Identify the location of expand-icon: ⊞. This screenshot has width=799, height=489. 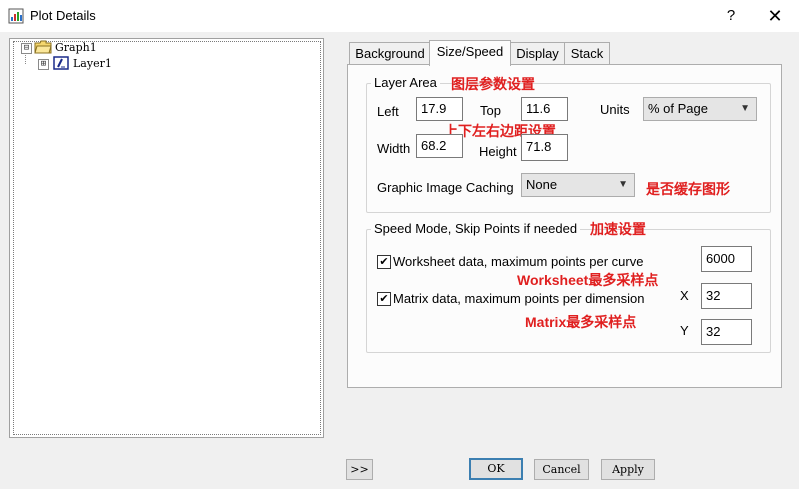
(43, 64).